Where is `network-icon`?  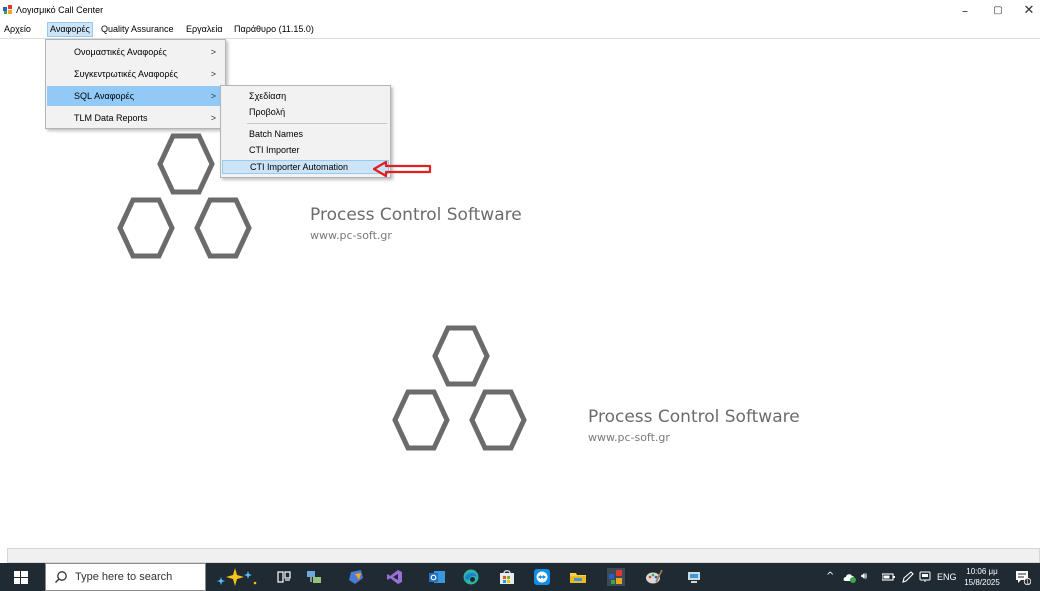
network-icon is located at coordinates (888, 577).